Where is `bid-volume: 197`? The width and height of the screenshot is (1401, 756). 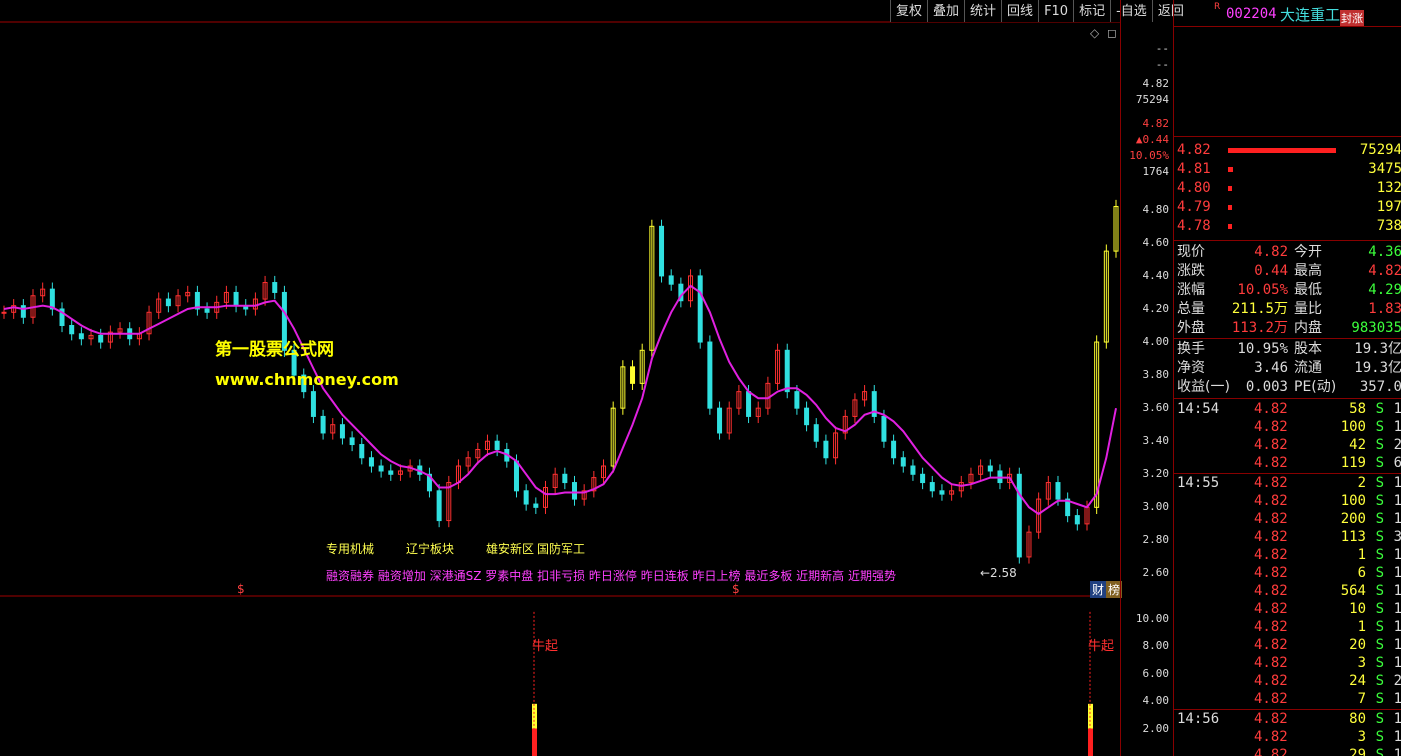
bid-volume: 197 is located at coordinates (1388, 207).